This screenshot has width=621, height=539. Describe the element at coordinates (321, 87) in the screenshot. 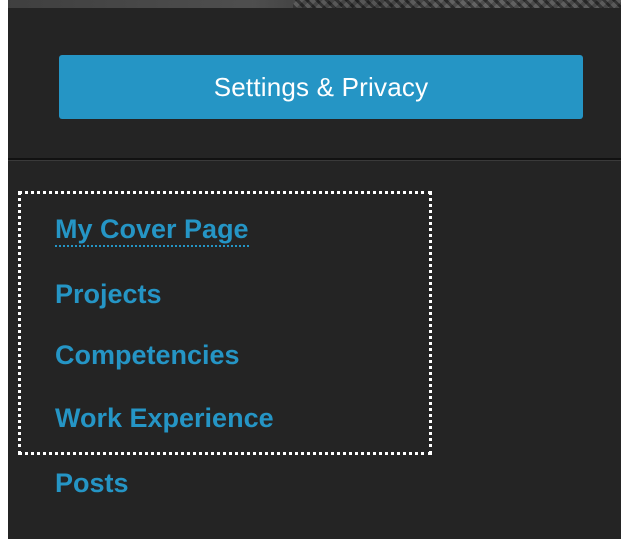

I see `settings-privacy-button: Settings & Privacy` at that location.